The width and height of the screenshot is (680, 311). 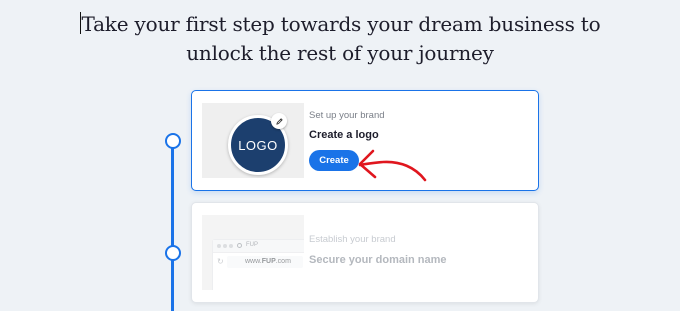 I want to click on step-eyebrow: Set up your brand, so click(x=347, y=115).